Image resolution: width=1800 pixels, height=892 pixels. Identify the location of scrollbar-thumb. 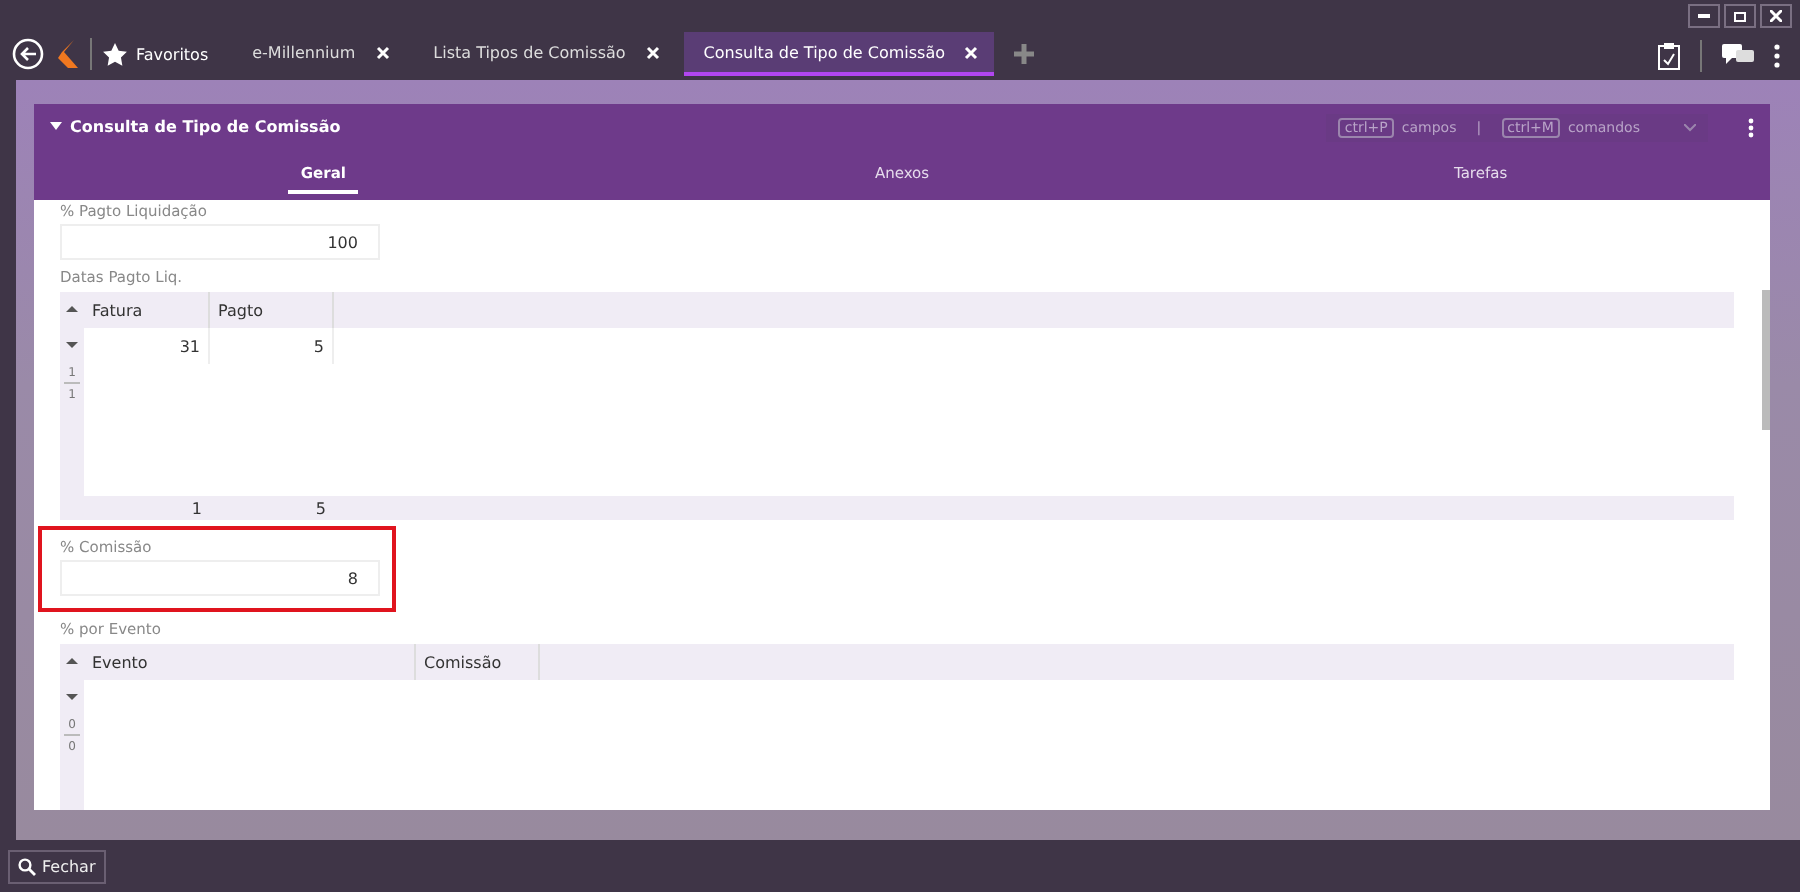
(1766, 360).